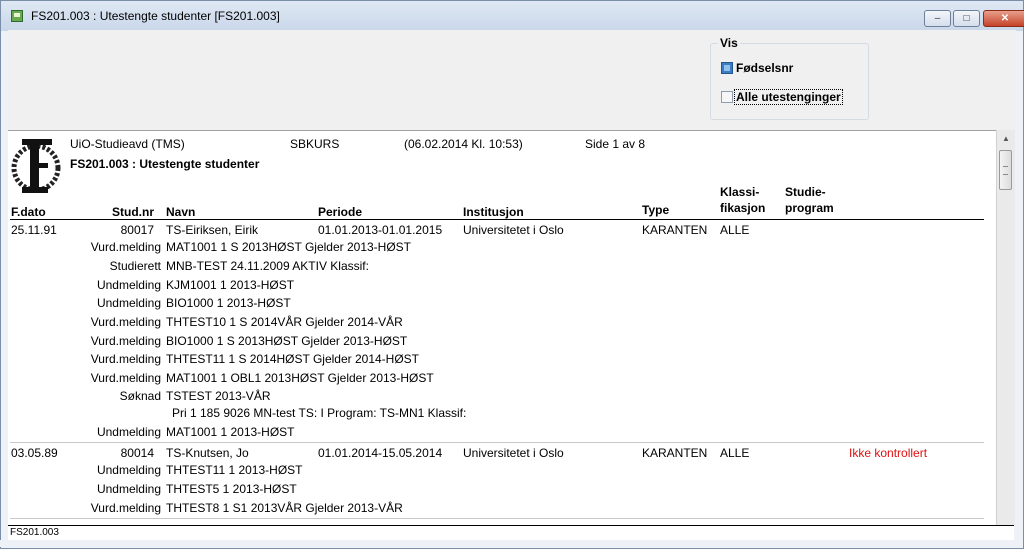 Image resolution: width=1024 pixels, height=549 pixels. I want to click on detail-text: MNB-TEST 24.11.2009 AKTIV Klassif:, so click(267, 266).